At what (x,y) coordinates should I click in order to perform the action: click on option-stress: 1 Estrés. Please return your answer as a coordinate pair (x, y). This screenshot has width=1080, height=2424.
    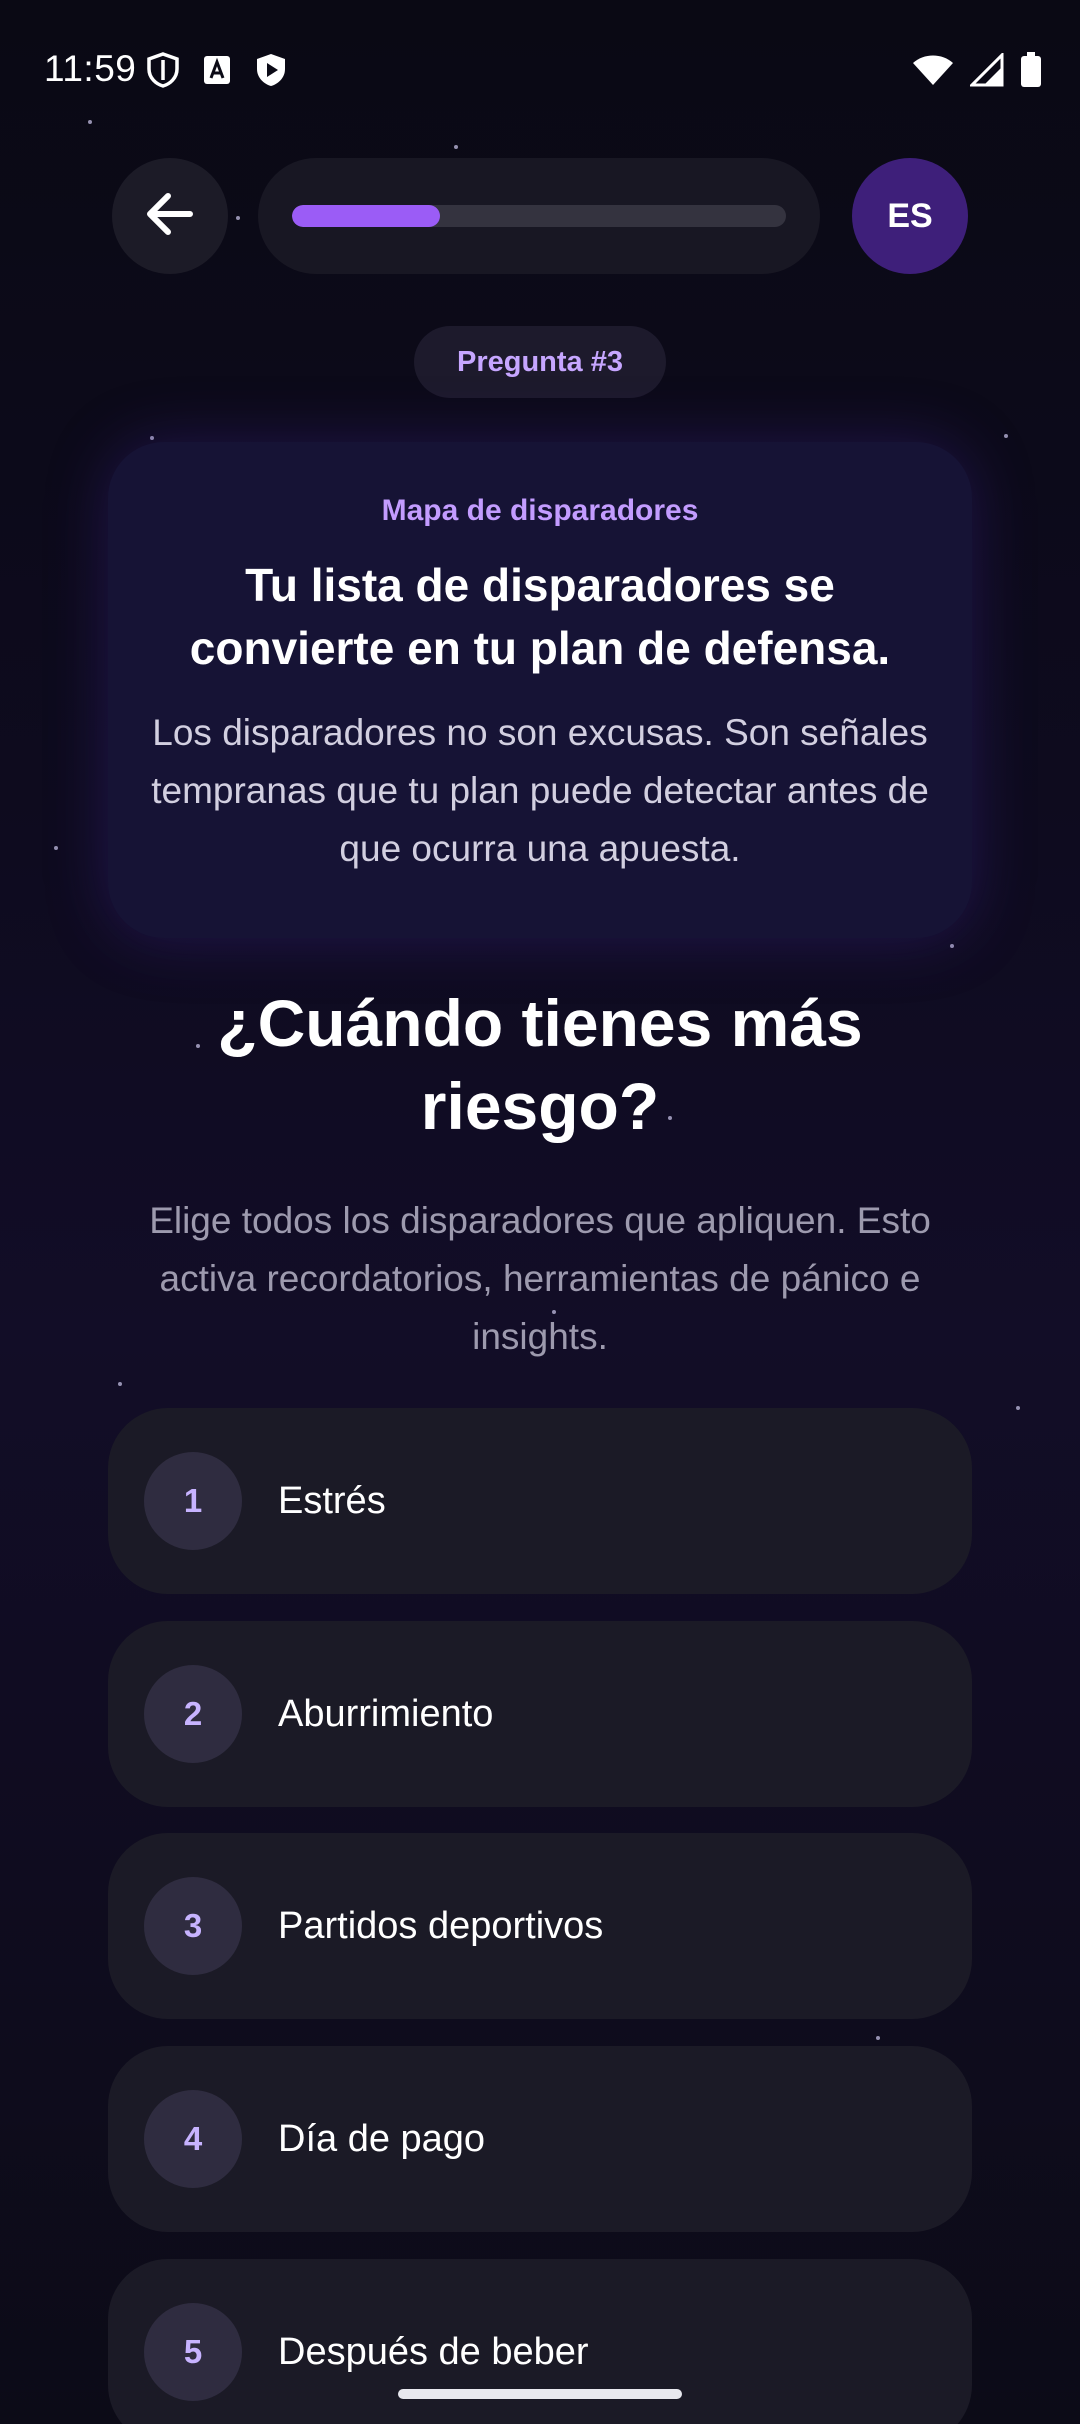
    Looking at the image, I should click on (540, 1501).